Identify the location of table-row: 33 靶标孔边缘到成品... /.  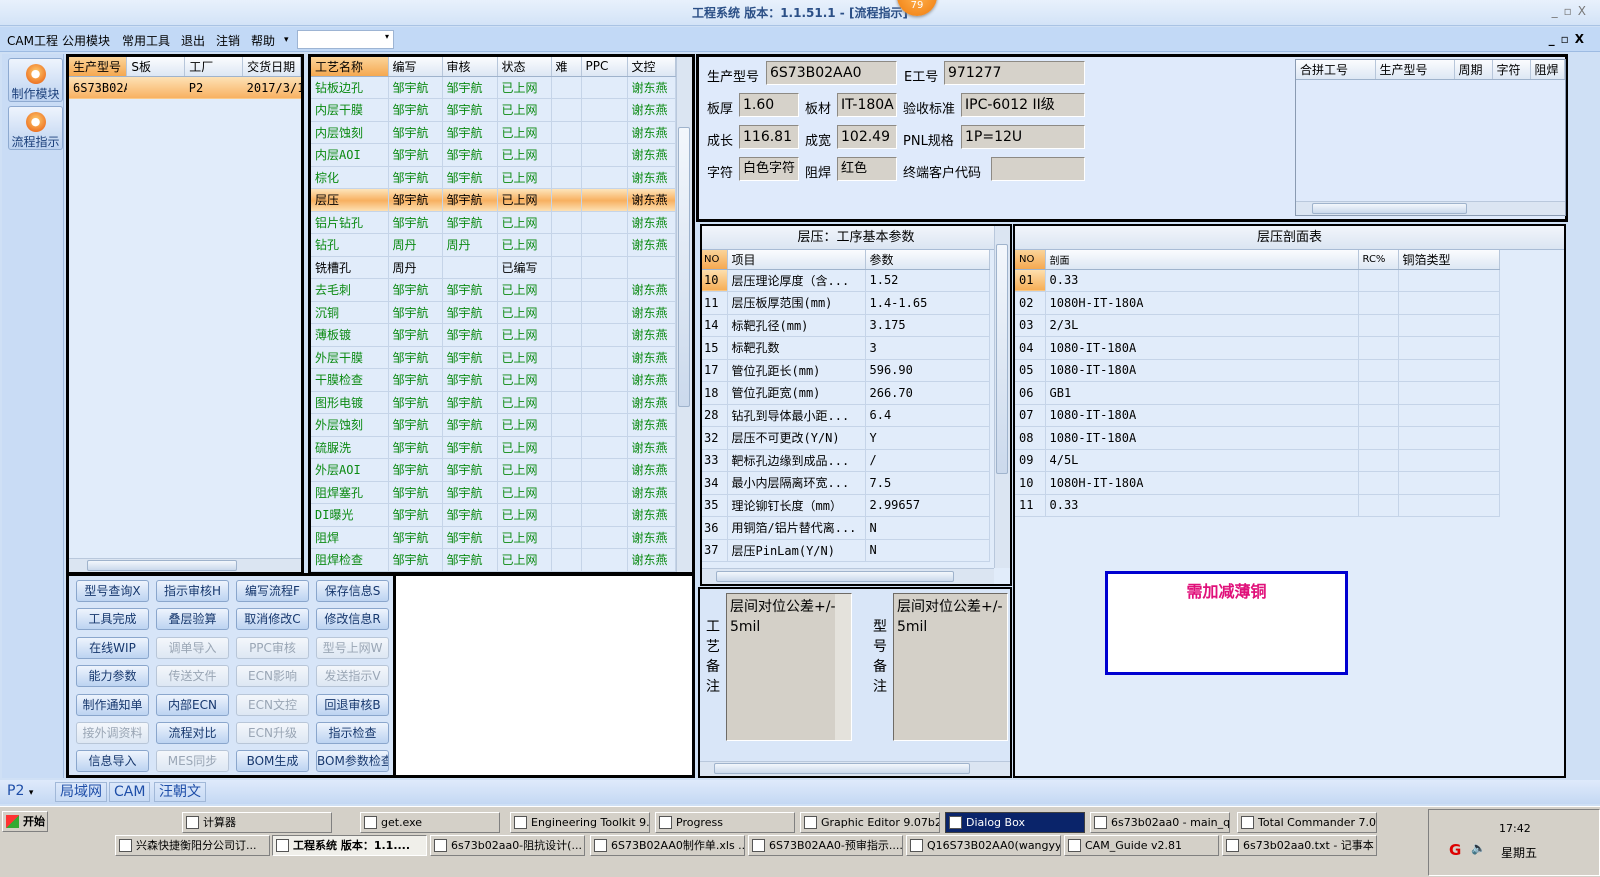
(846, 460).